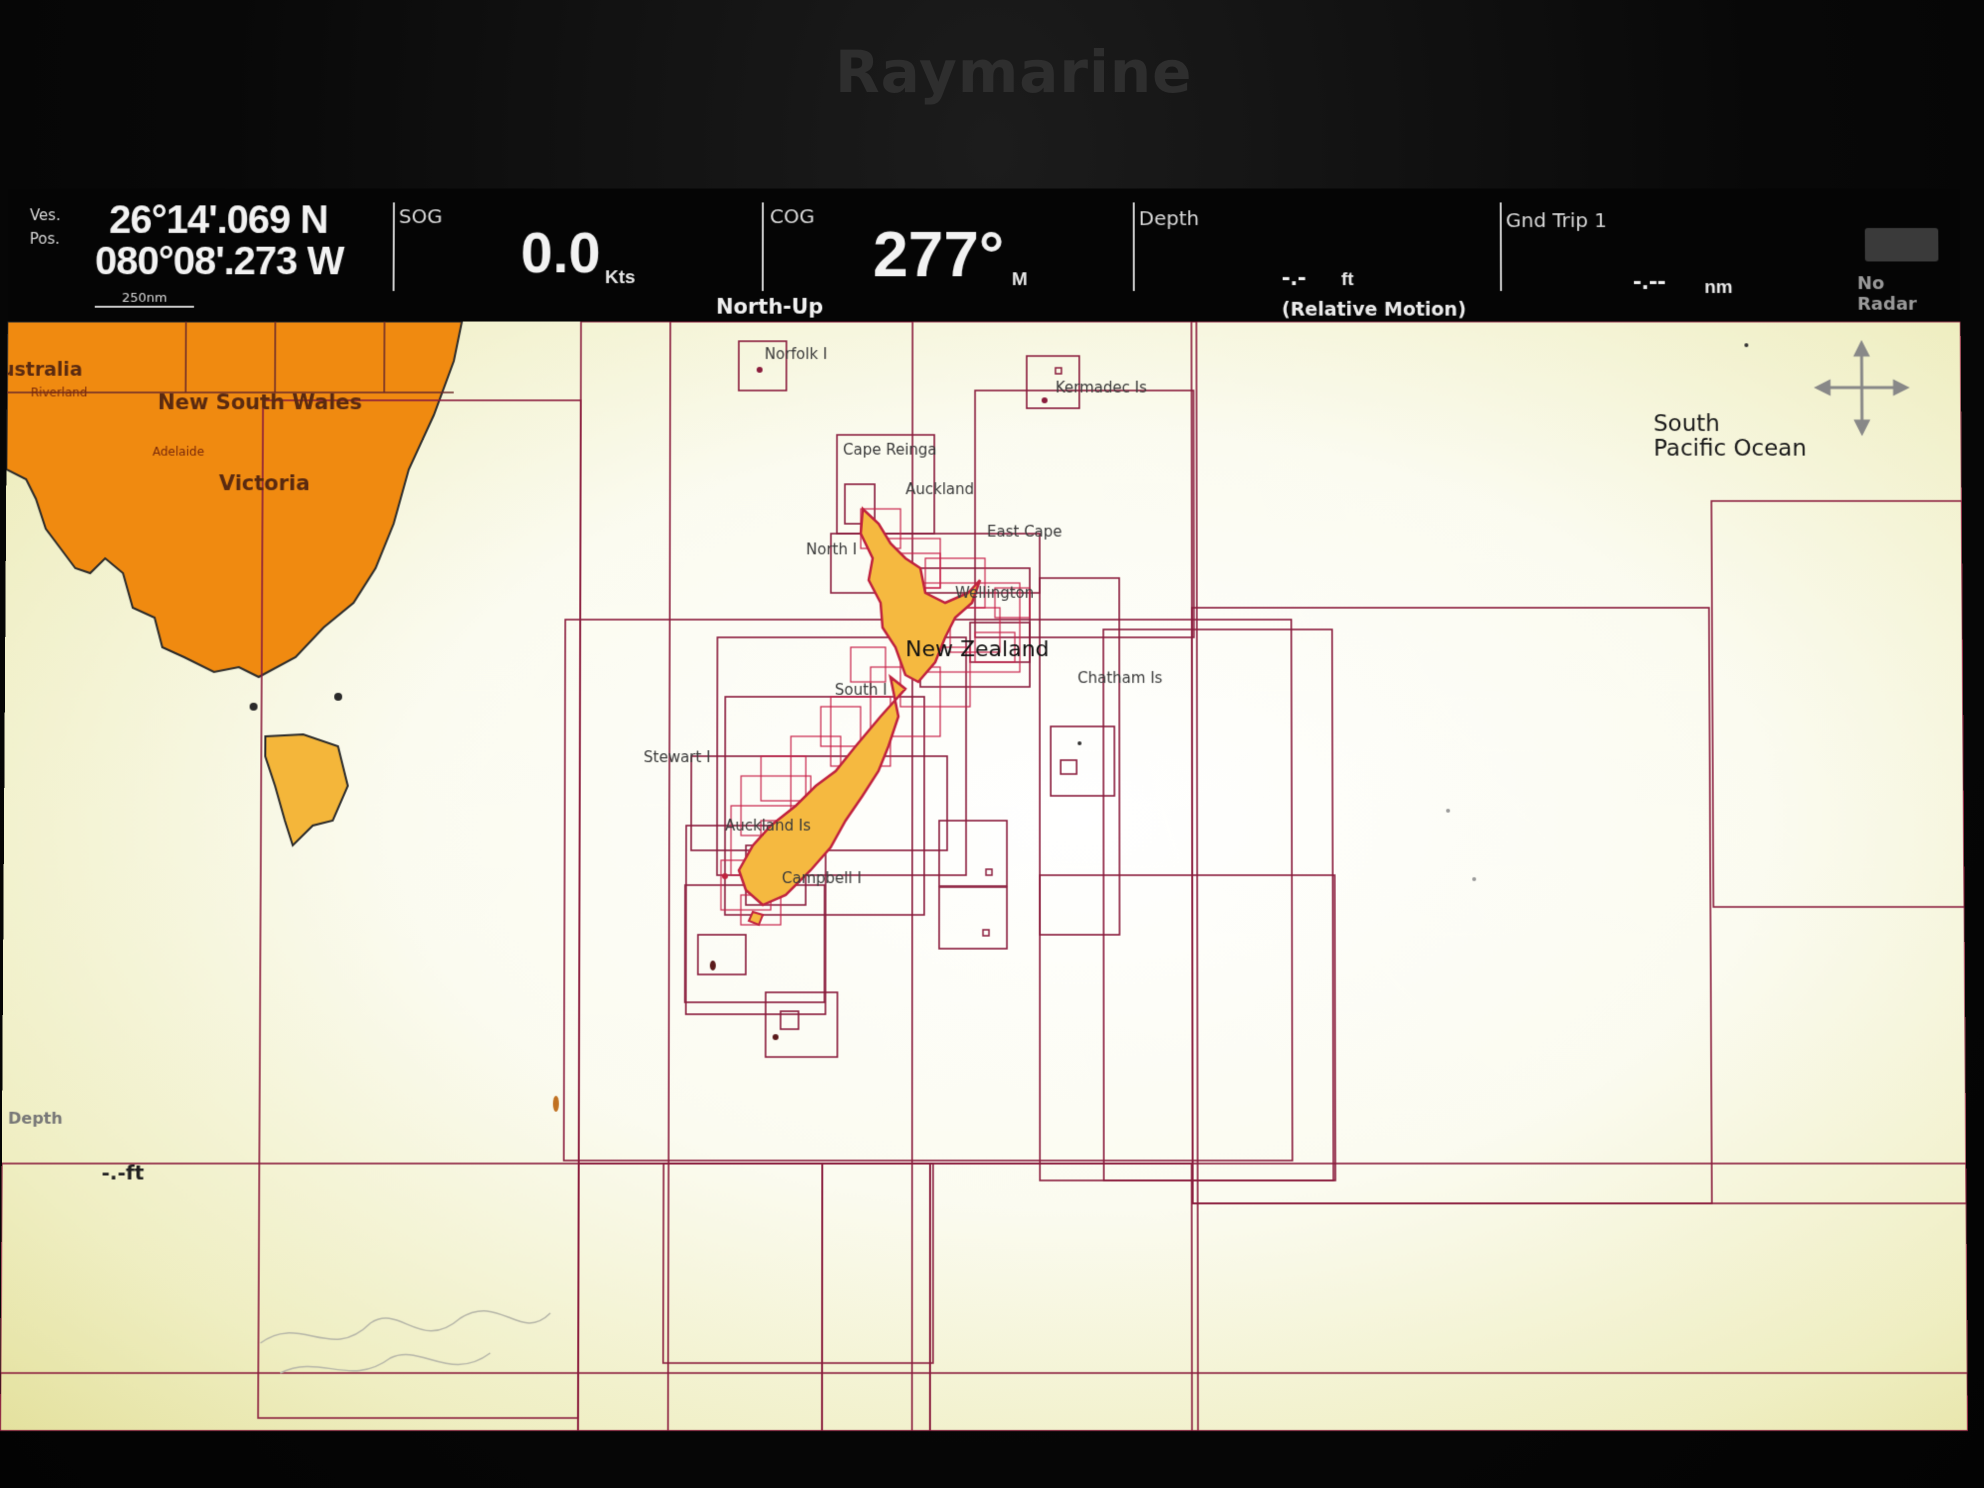  I want to click on depth-cell: Depth -.- ft (Relative Motion), so click(1320, 260).